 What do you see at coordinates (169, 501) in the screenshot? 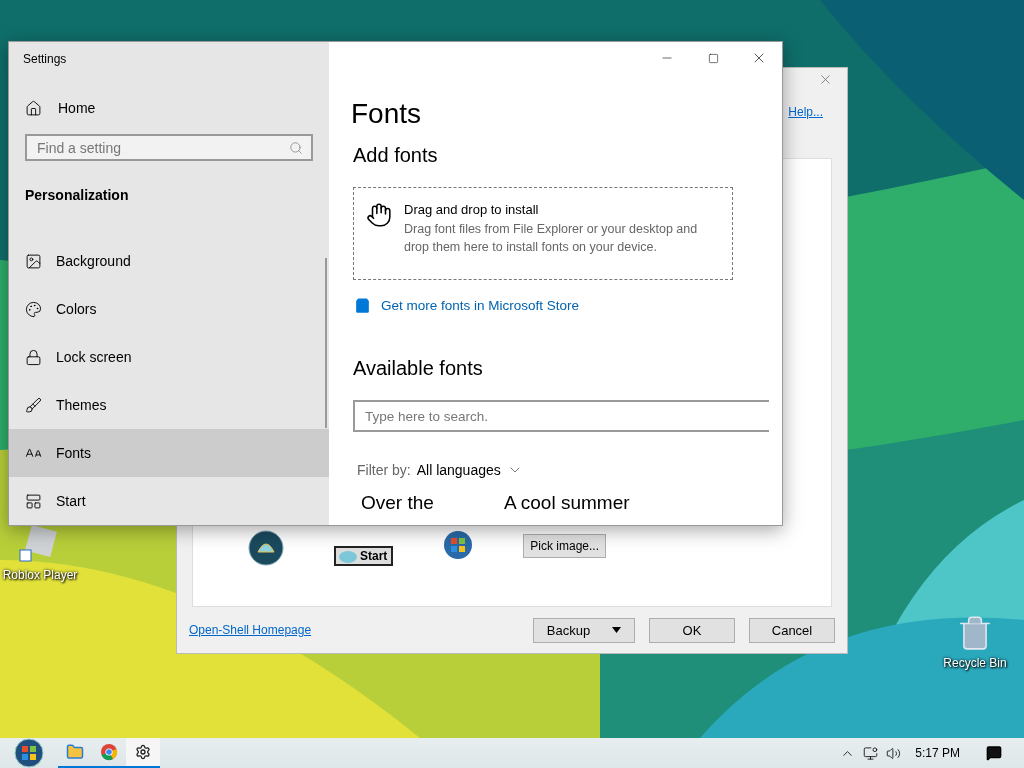
I see `nav-item: Start` at bounding box center [169, 501].